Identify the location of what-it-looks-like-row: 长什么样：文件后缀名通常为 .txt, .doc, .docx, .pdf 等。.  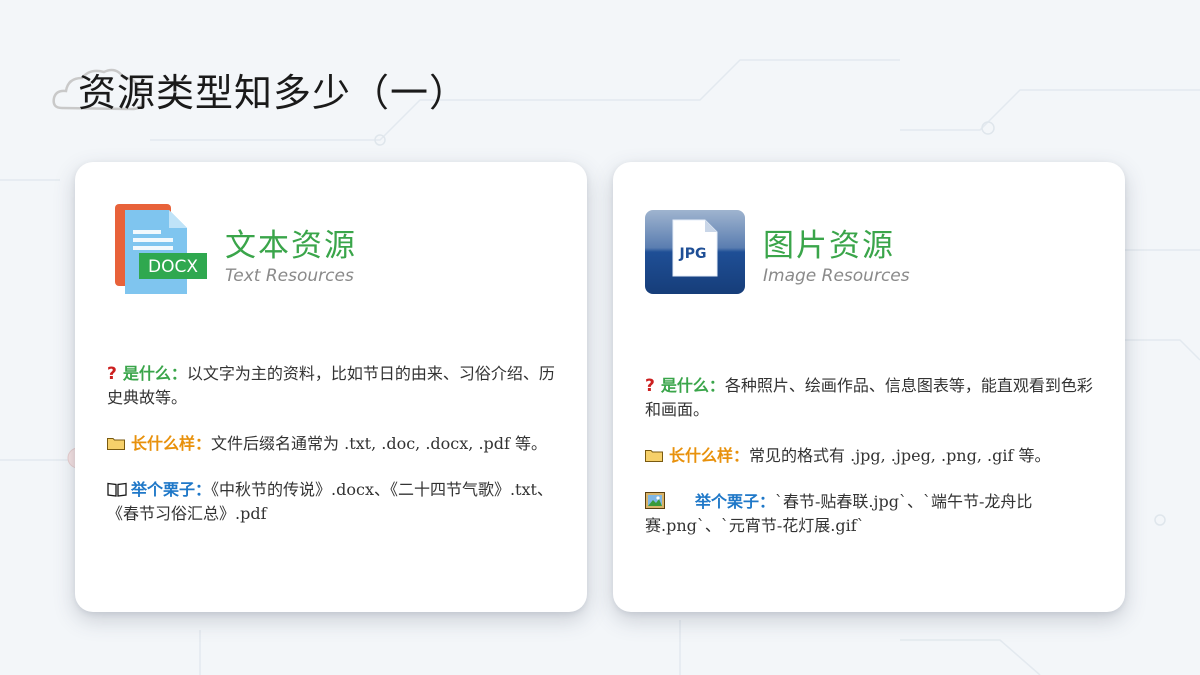
(331, 444).